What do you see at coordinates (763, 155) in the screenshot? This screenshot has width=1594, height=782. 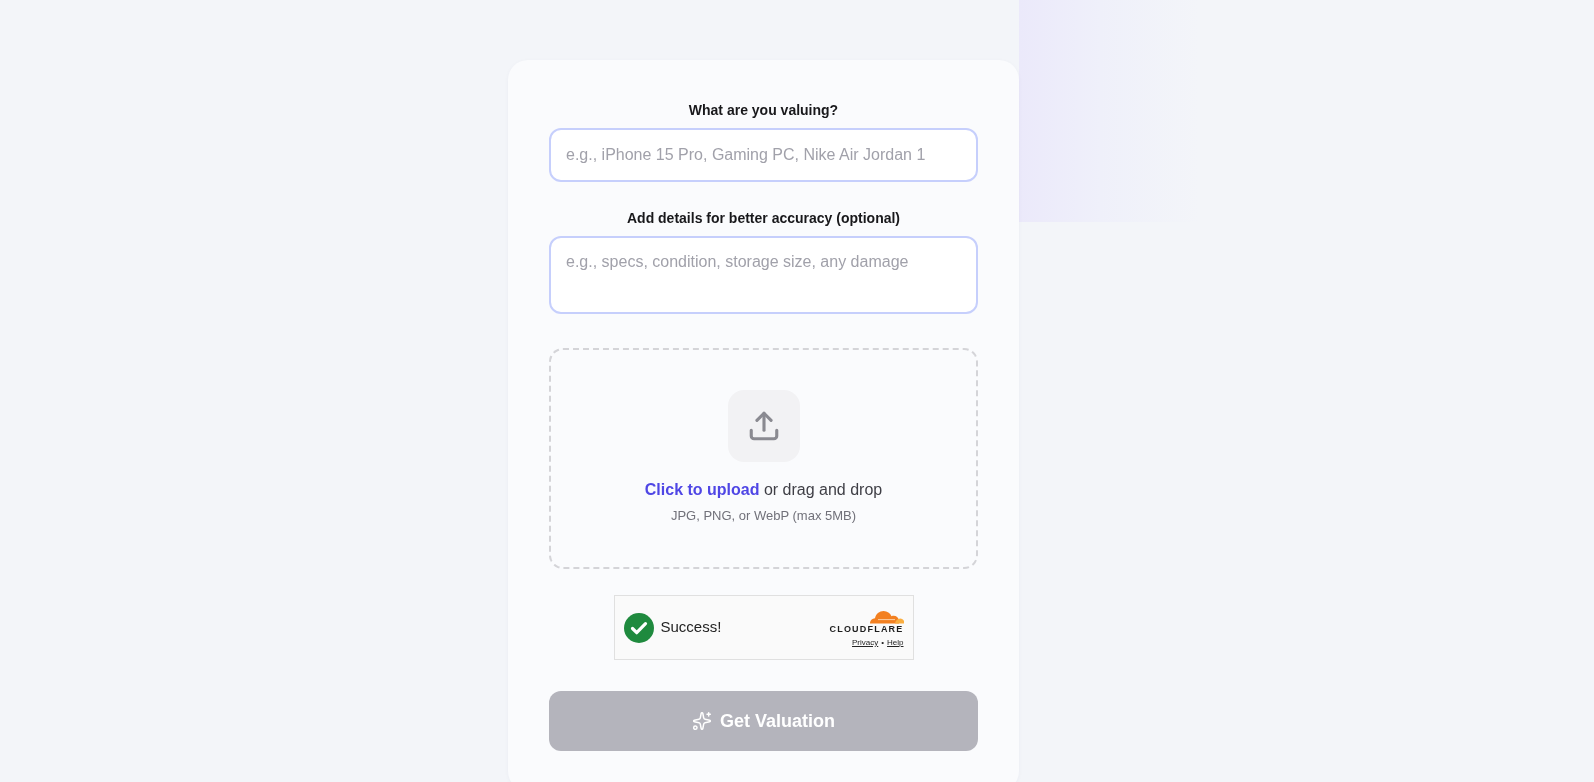 I see `text-input: e.g., iPhone 15 Pro, Gaming PC, Nike Air Jordan 1` at bounding box center [763, 155].